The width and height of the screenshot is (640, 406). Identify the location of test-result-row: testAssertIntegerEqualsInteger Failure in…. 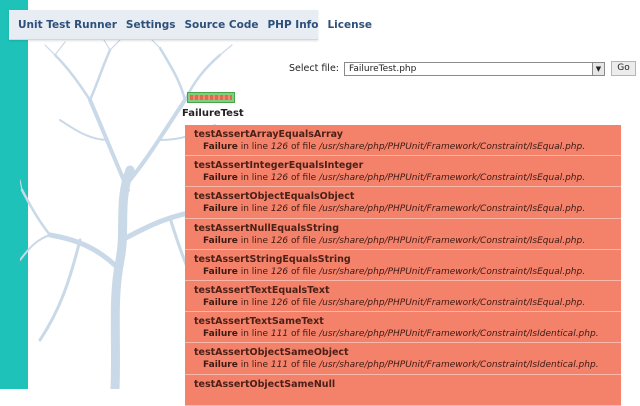
(403, 172).